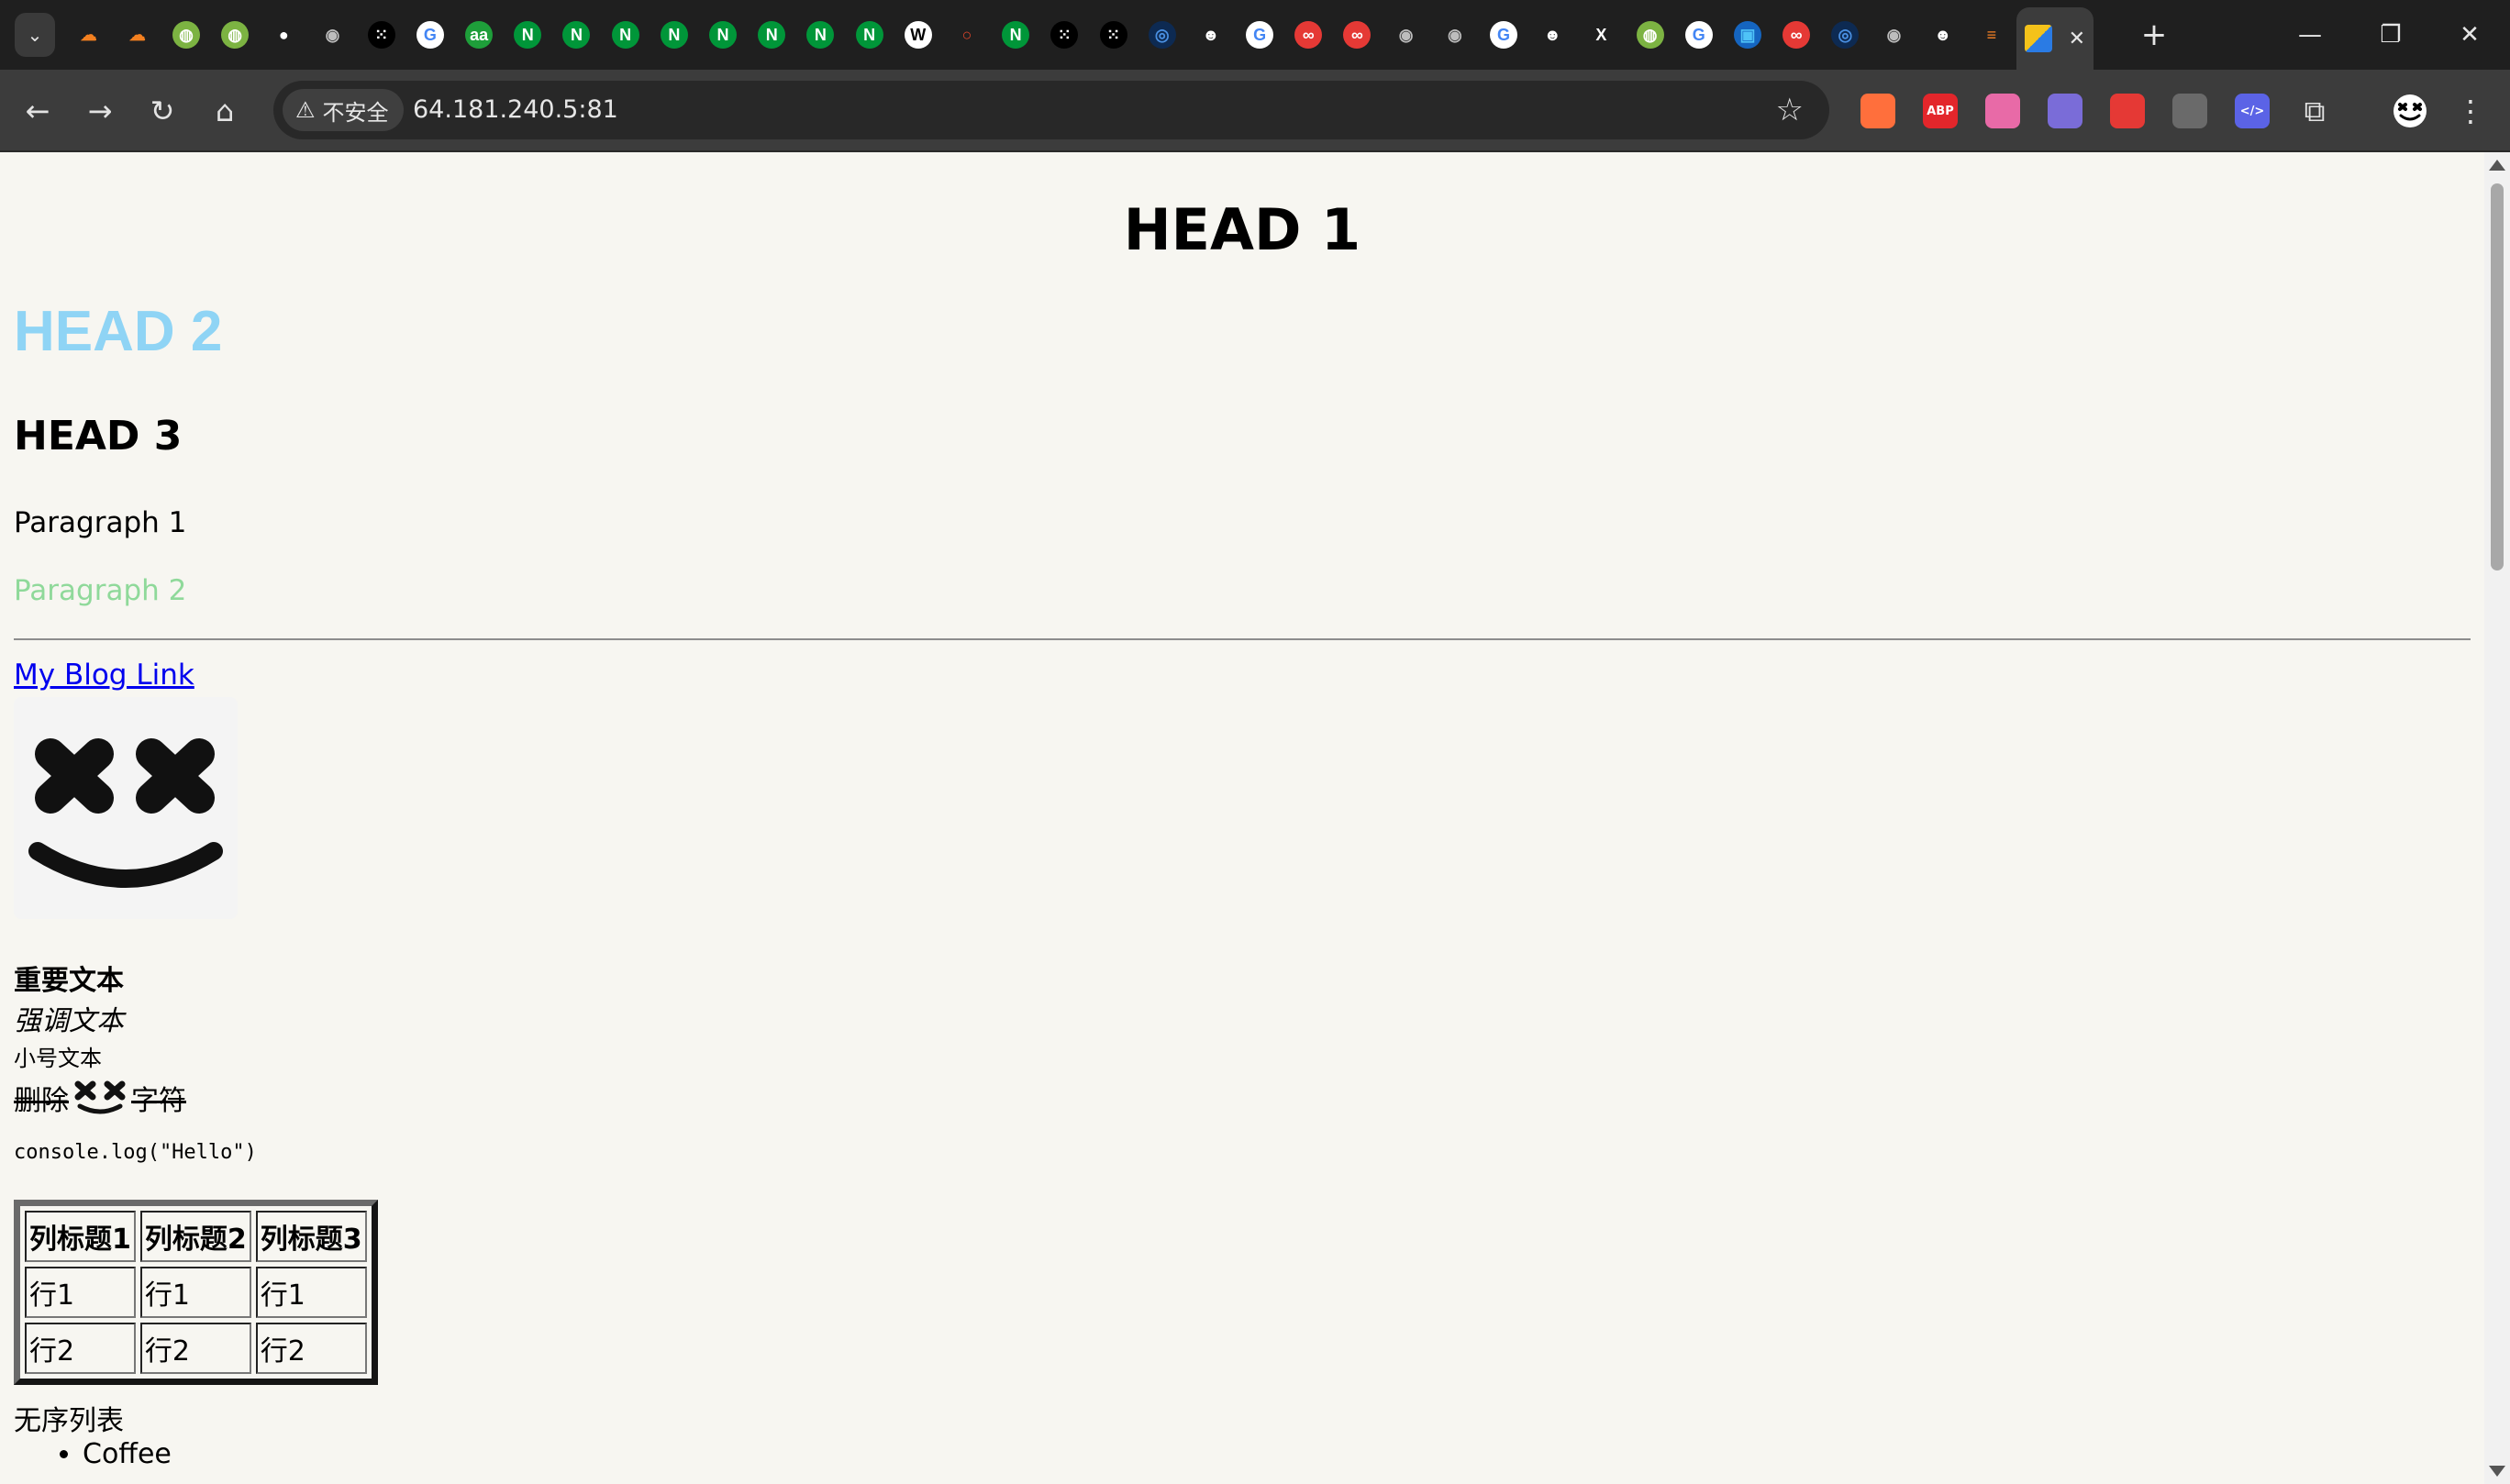  I want to click on puzzle-color-ext-icon, so click(2065, 111).